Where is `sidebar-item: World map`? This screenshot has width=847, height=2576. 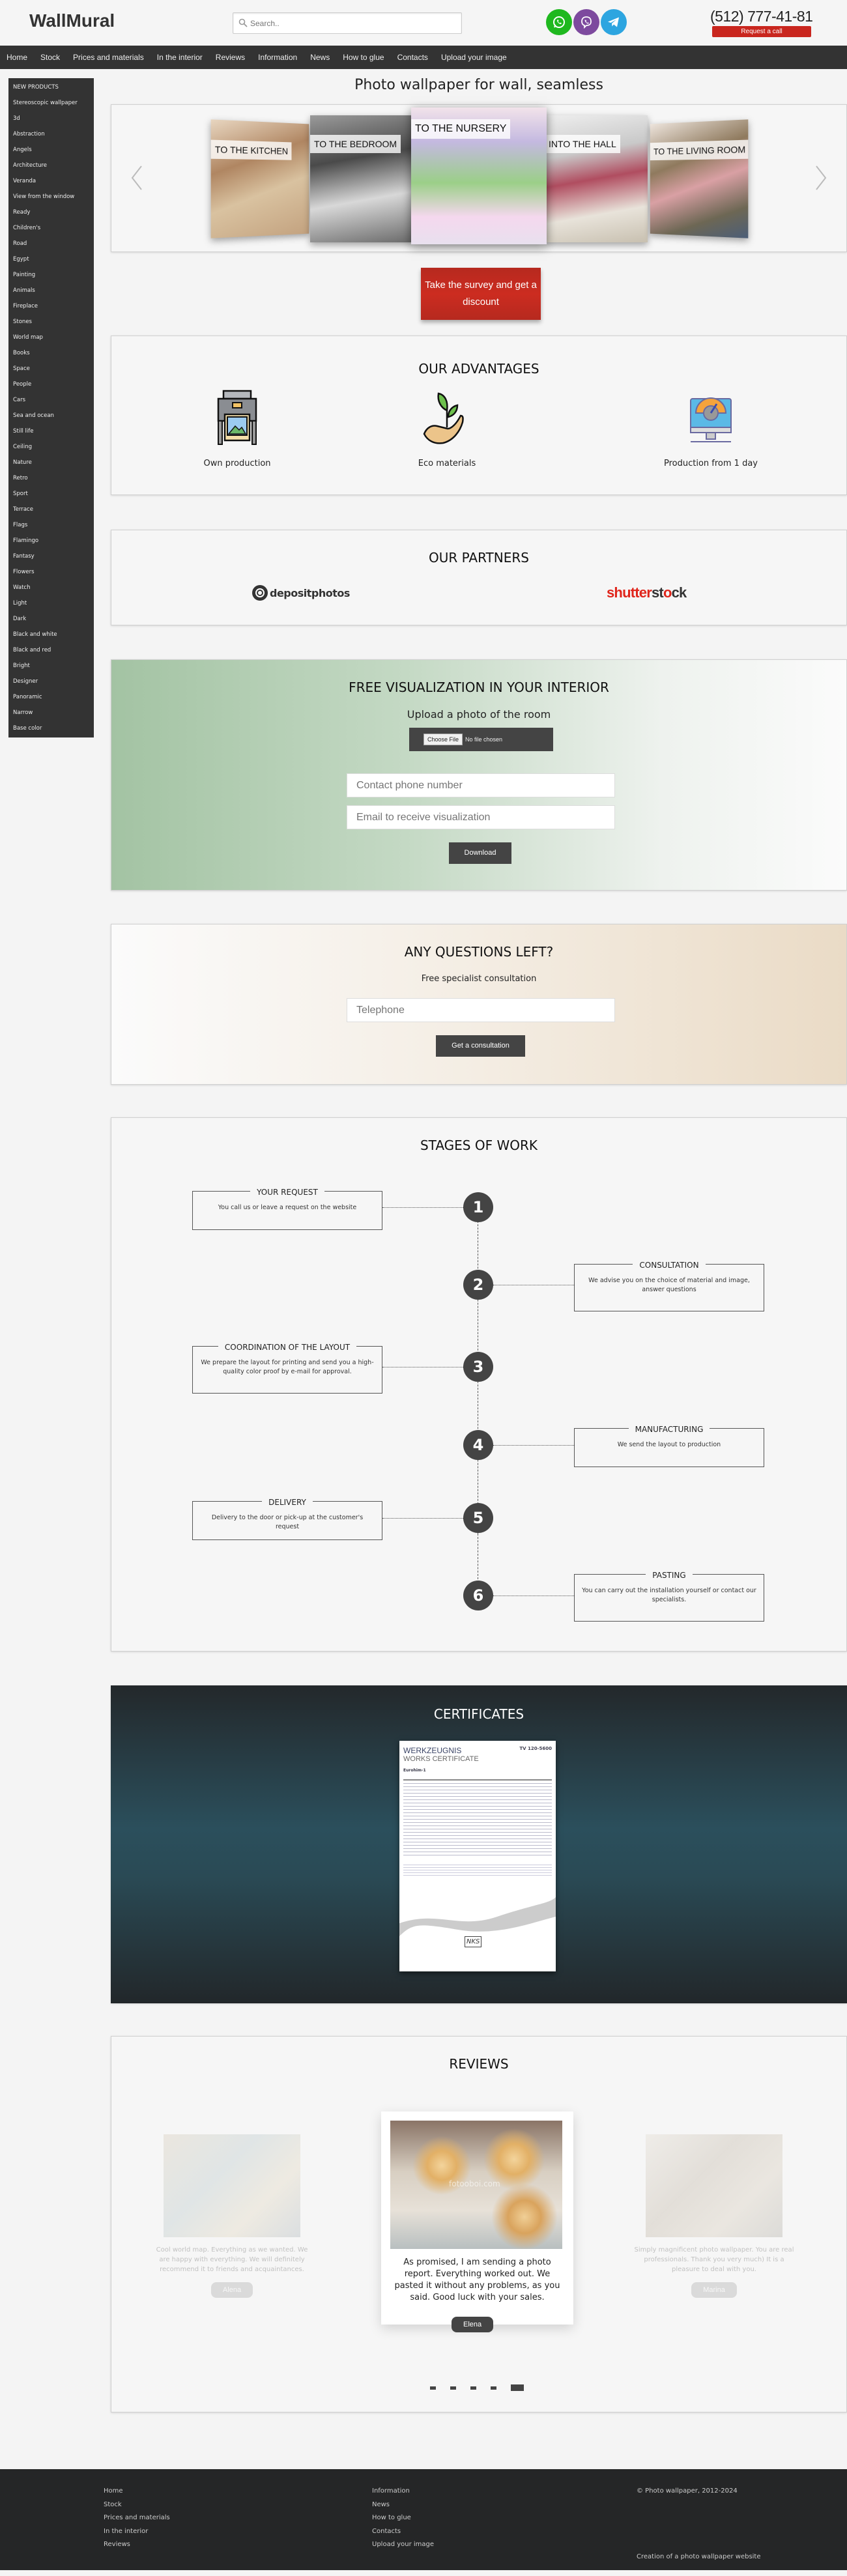
sidebar-item: World map is located at coordinates (51, 337).